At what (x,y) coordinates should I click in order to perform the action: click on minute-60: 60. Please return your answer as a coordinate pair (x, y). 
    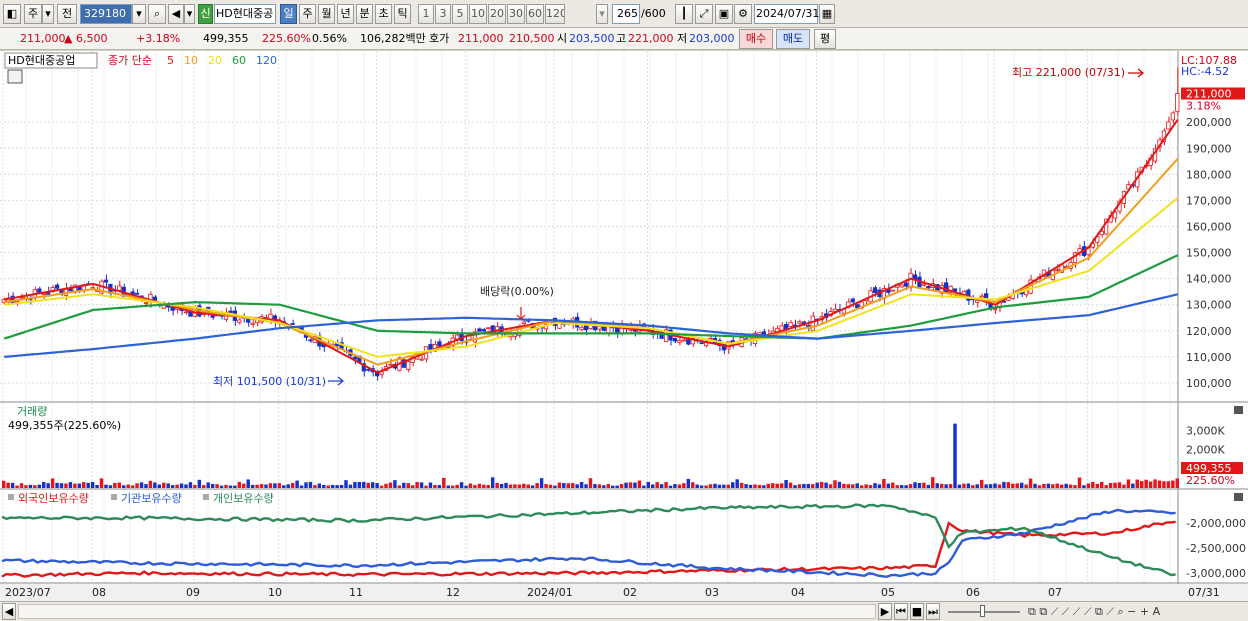
    Looking at the image, I should click on (535, 14).